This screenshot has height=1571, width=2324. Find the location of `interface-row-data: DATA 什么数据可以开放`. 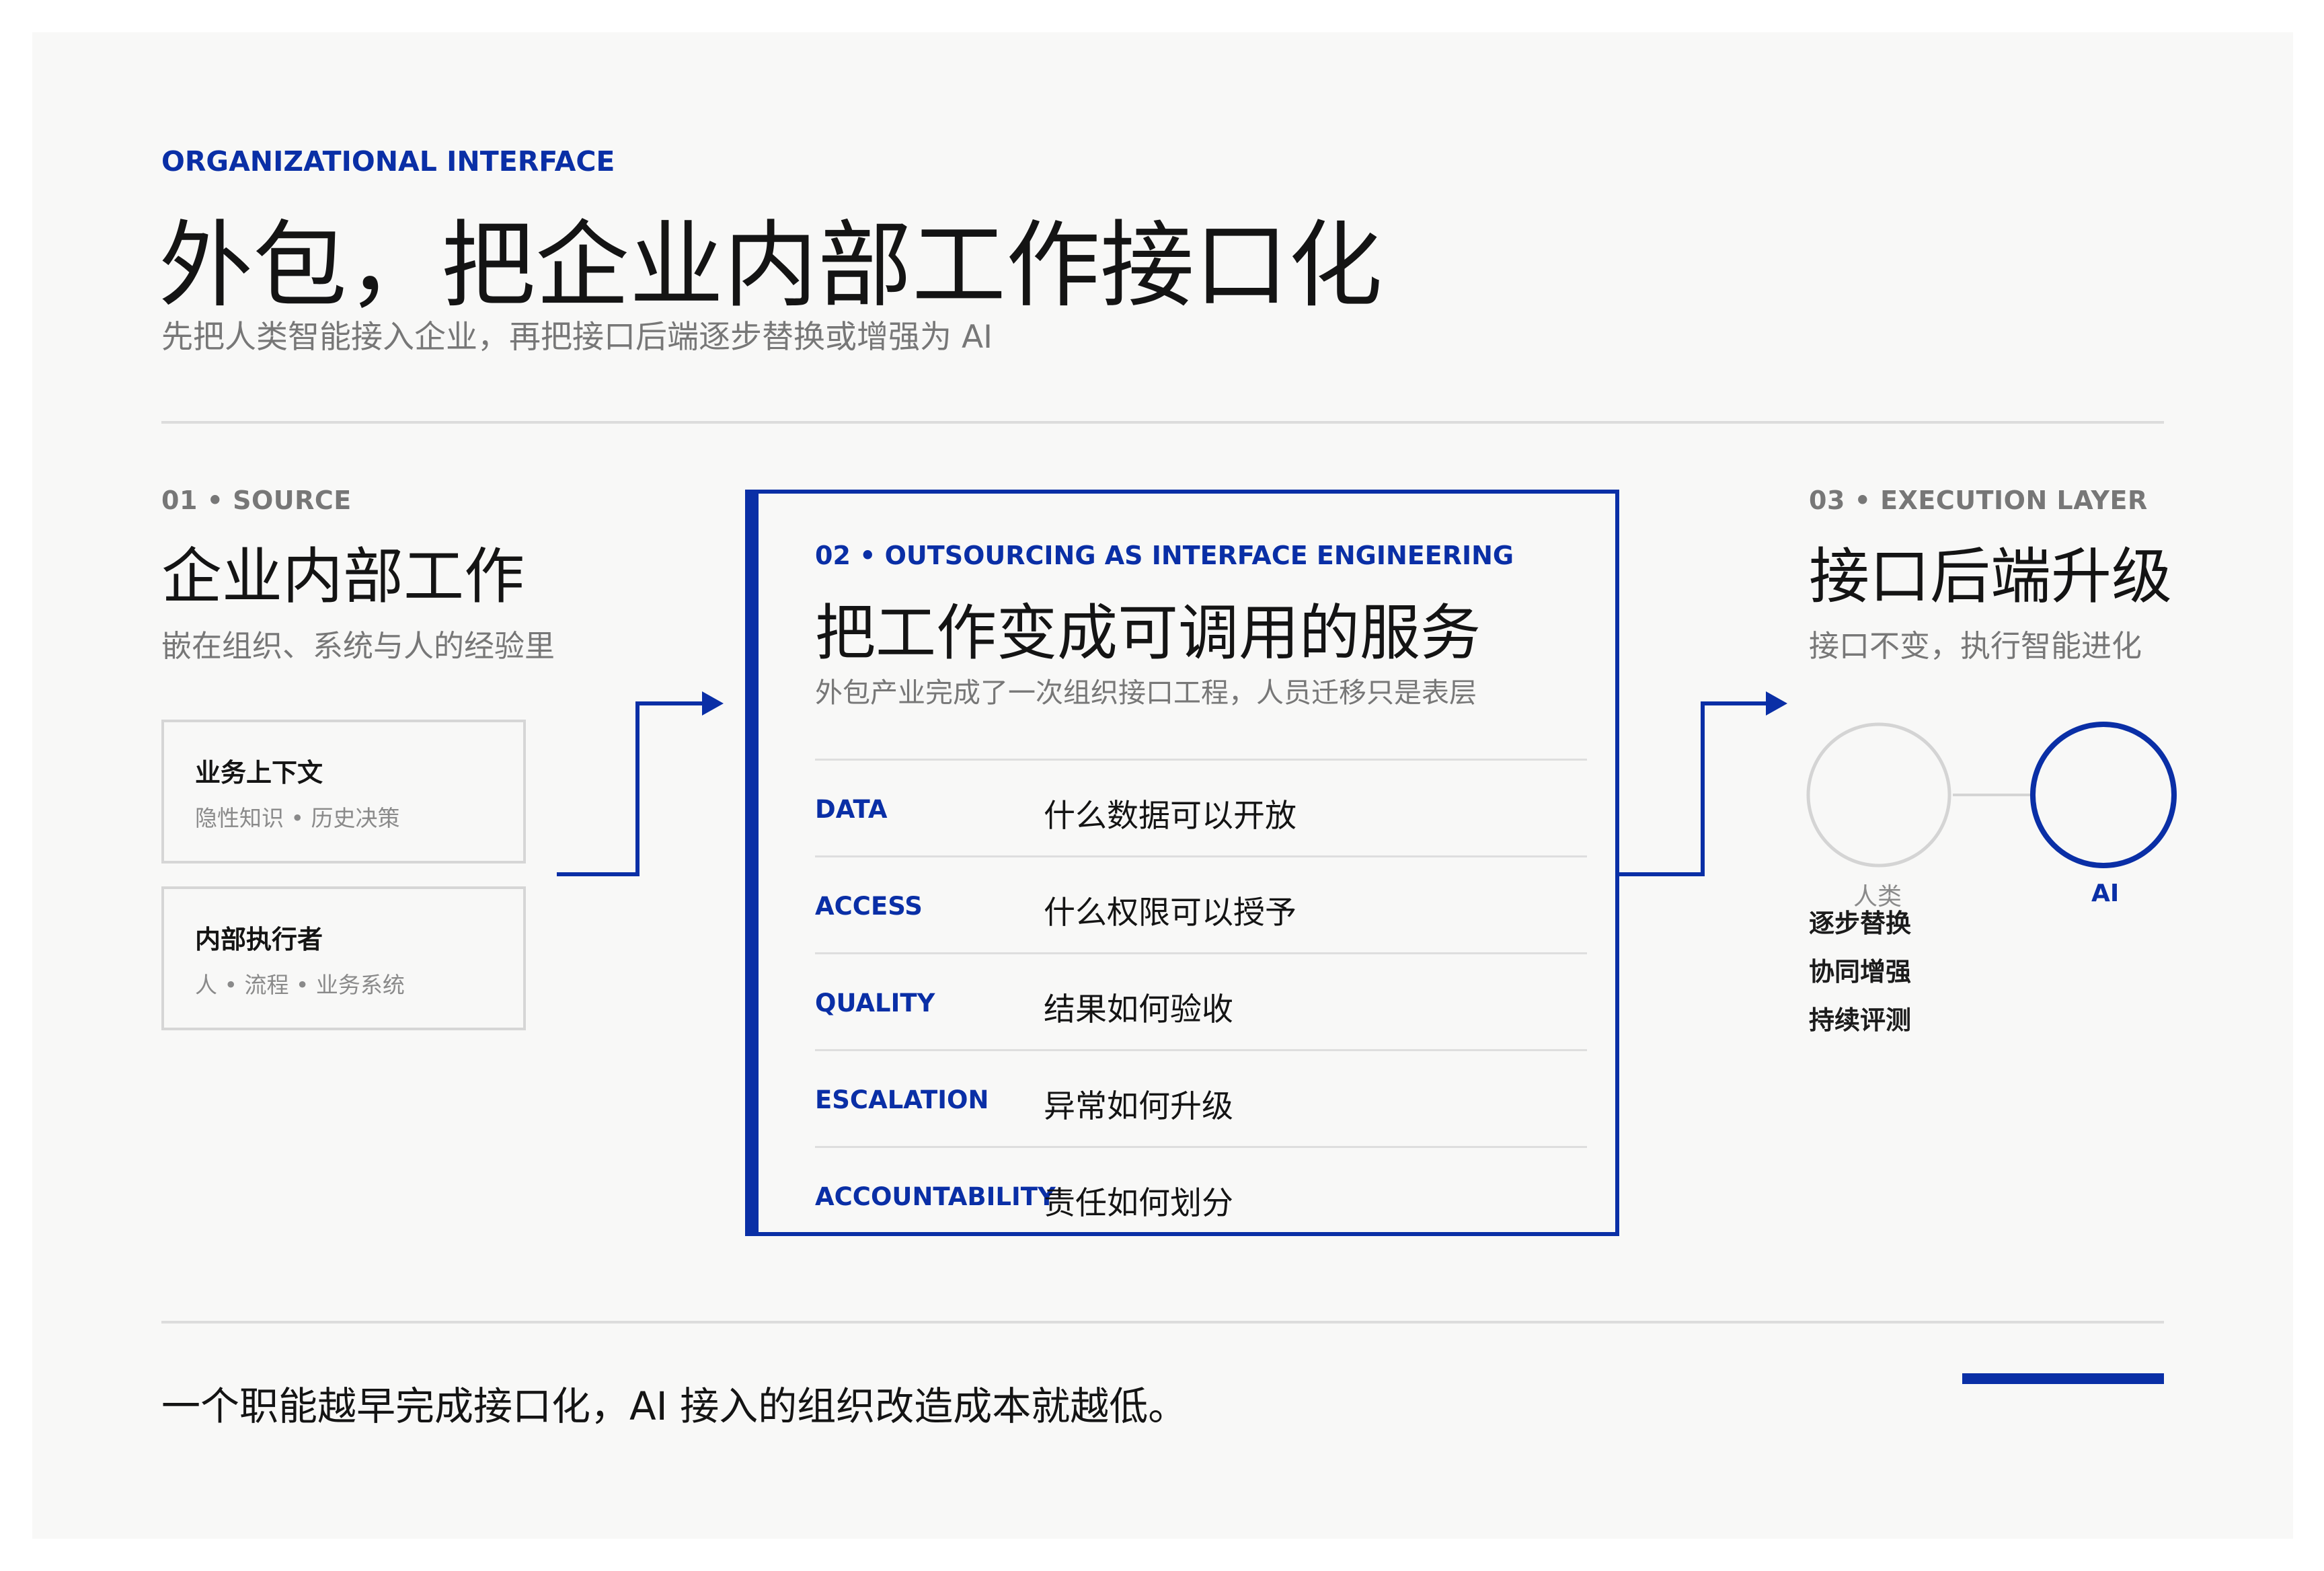

interface-row-data: DATA 什么数据可以开放 is located at coordinates (1201, 807).